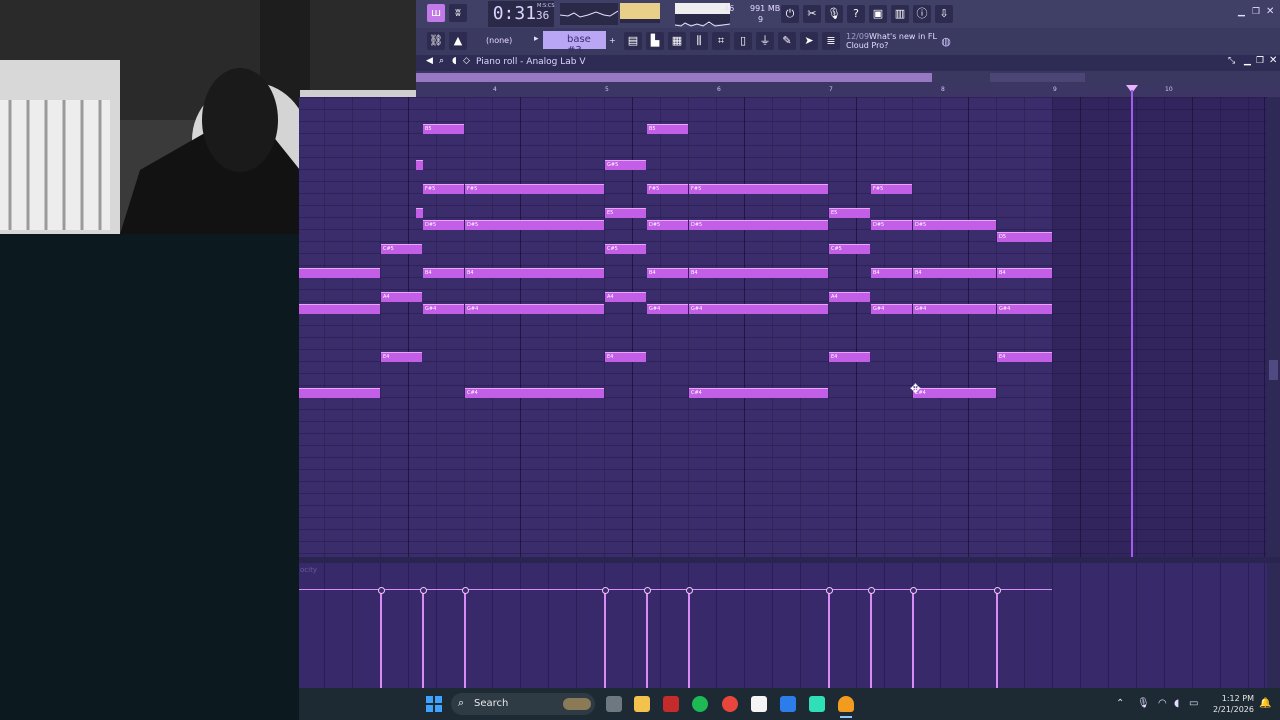  What do you see at coordinates (574, 43) in the screenshot?
I see `pattern-selector: base #3` at bounding box center [574, 43].